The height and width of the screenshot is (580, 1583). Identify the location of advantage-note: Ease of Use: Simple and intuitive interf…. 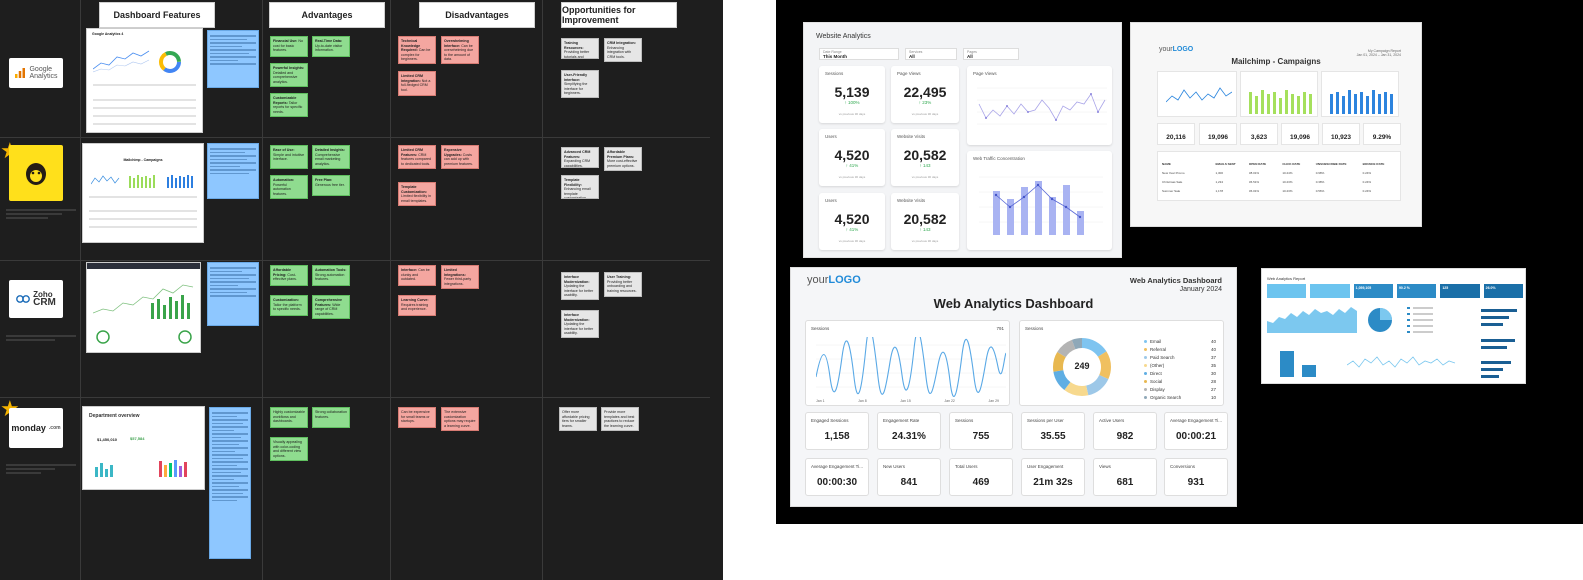
(289, 157).